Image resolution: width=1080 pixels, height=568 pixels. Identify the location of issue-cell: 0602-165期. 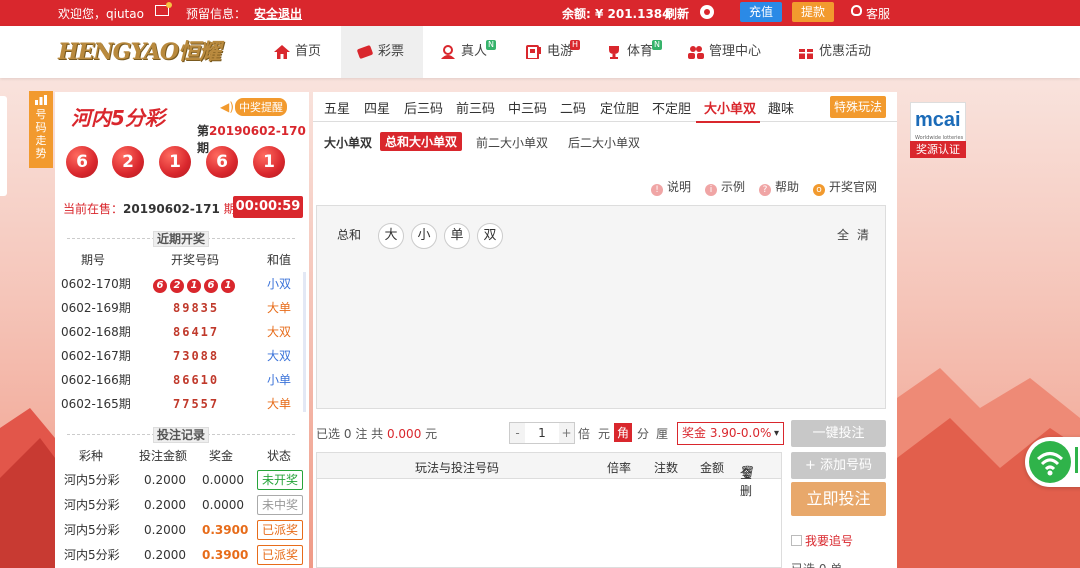
(96, 404).